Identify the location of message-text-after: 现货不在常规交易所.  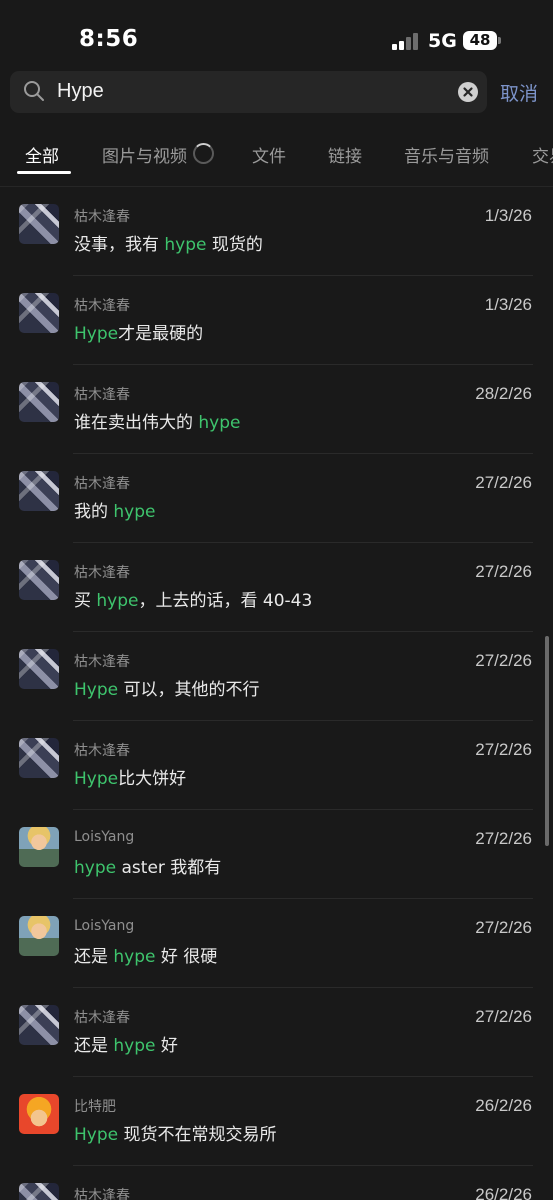
(197, 1135).